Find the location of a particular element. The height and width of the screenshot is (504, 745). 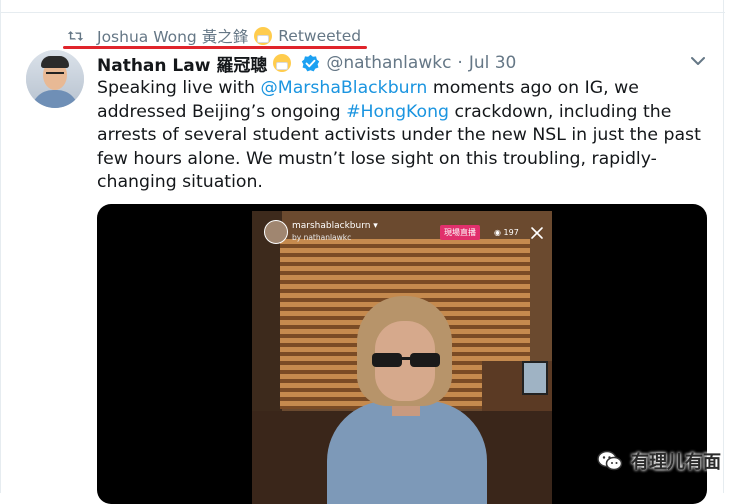

text-segment: addressed Beijing’s ongoing is located at coordinates (222, 111).